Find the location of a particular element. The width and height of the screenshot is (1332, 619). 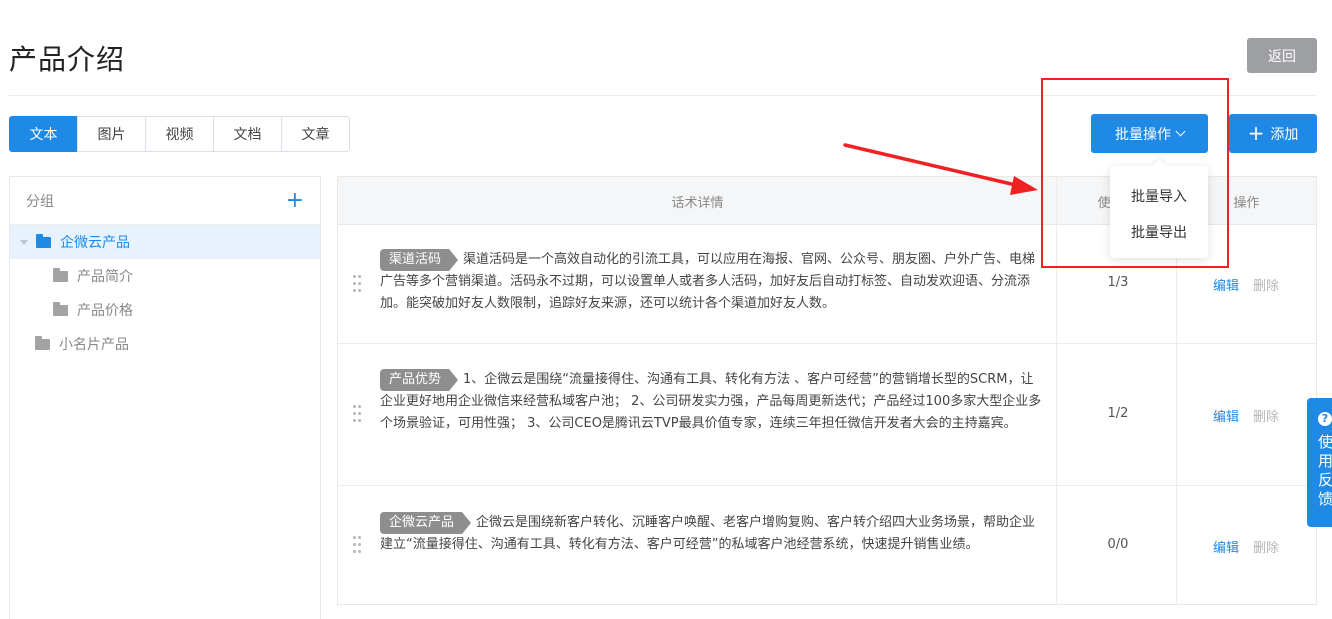

batch-import-item: 批量导入 is located at coordinates (1159, 196).